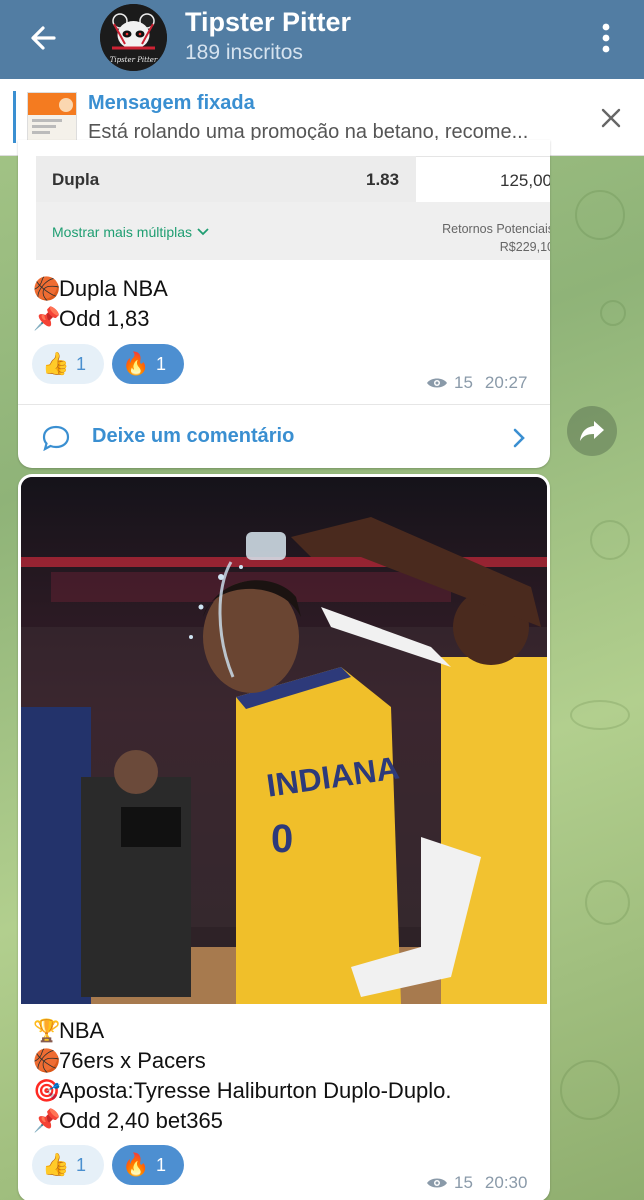 The width and height of the screenshot is (644, 1200). I want to click on subscriber-count: 189 inscritos, so click(244, 52).